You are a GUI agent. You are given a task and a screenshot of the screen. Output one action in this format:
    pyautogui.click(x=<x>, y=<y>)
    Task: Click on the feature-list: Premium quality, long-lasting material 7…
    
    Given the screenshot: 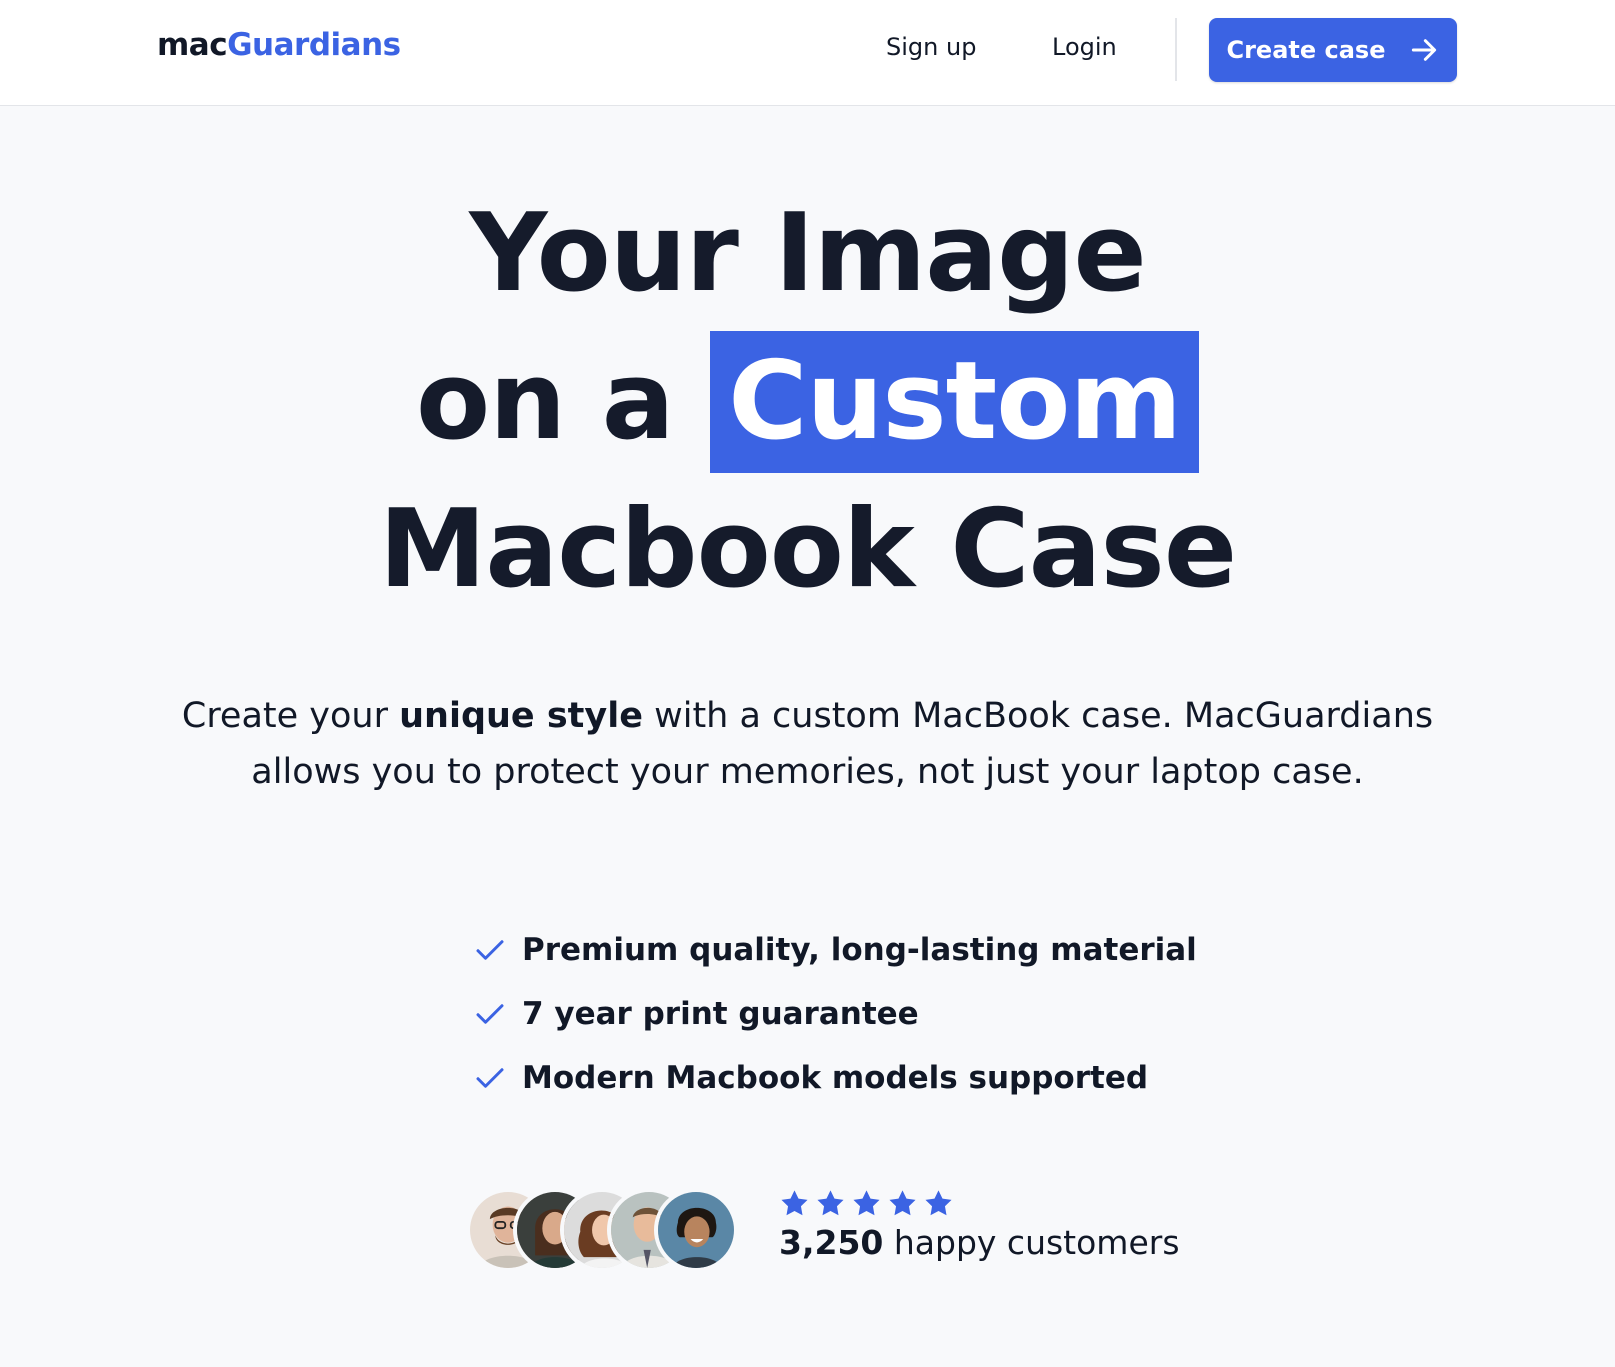 What is the action you would take?
    pyautogui.click(x=834, y=1014)
    